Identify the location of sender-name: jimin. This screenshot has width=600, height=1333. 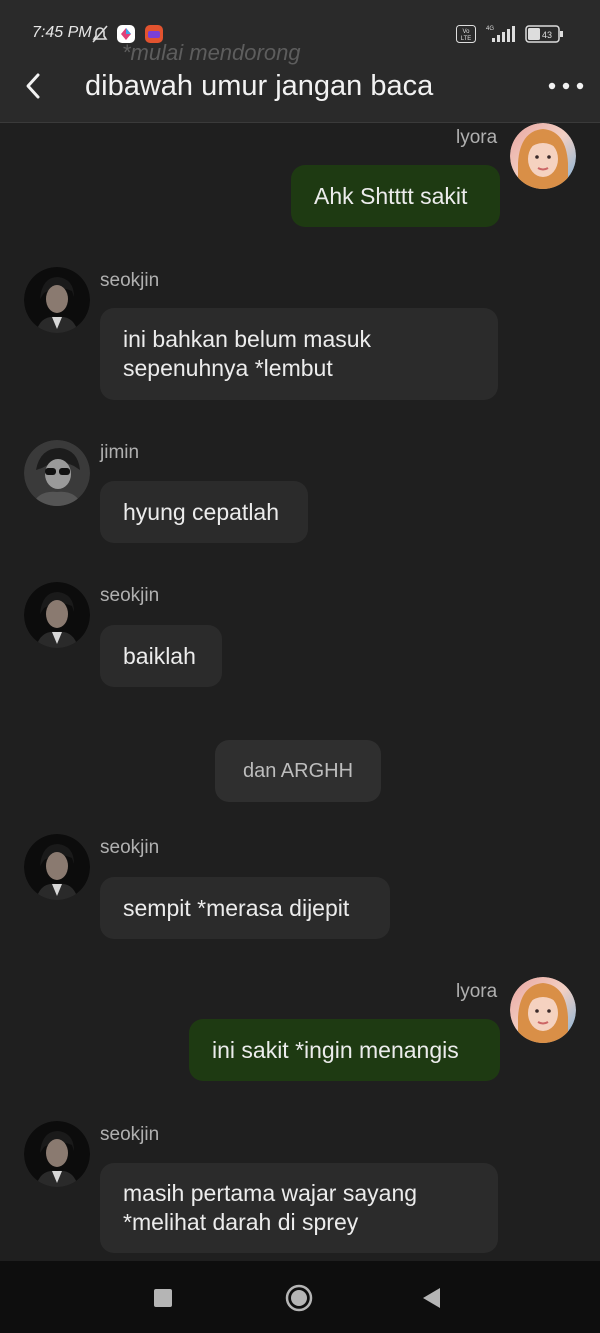
(120, 452).